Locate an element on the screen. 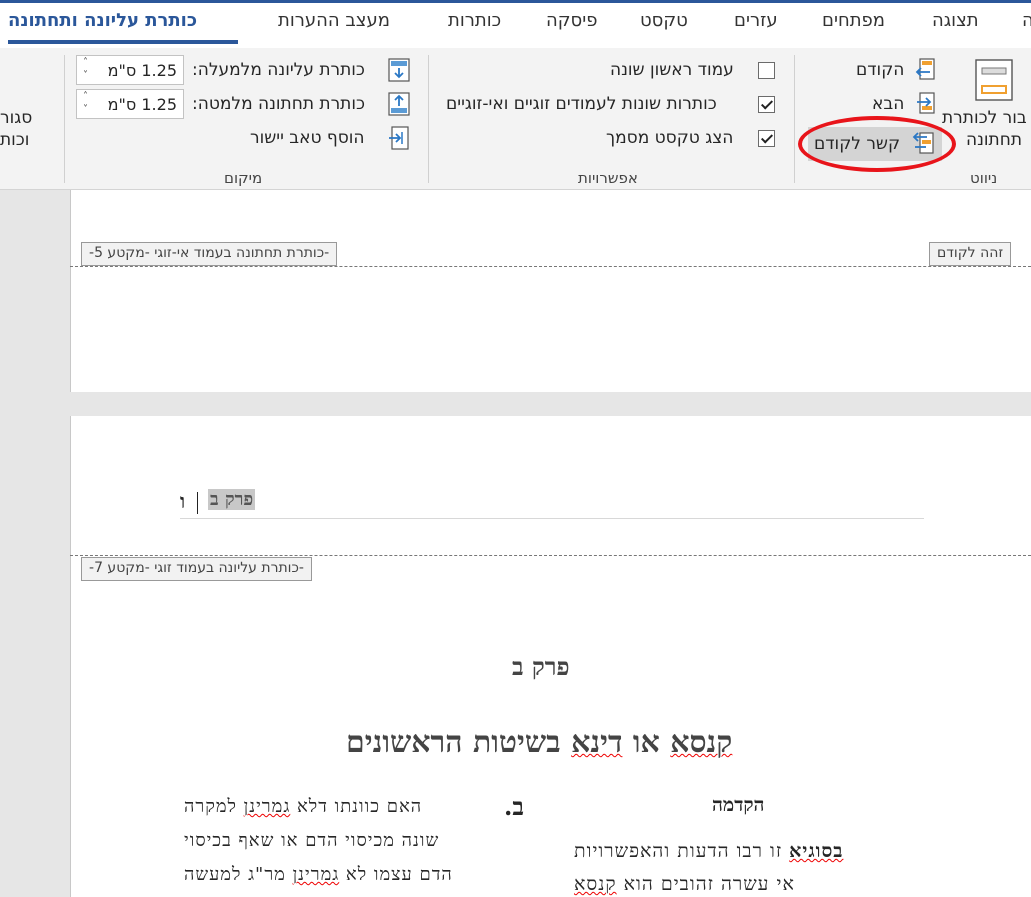 The height and width of the screenshot is (897, 1031). chapter-title: קנסא או דינא בשיטות הראשונים is located at coordinates (539, 742).